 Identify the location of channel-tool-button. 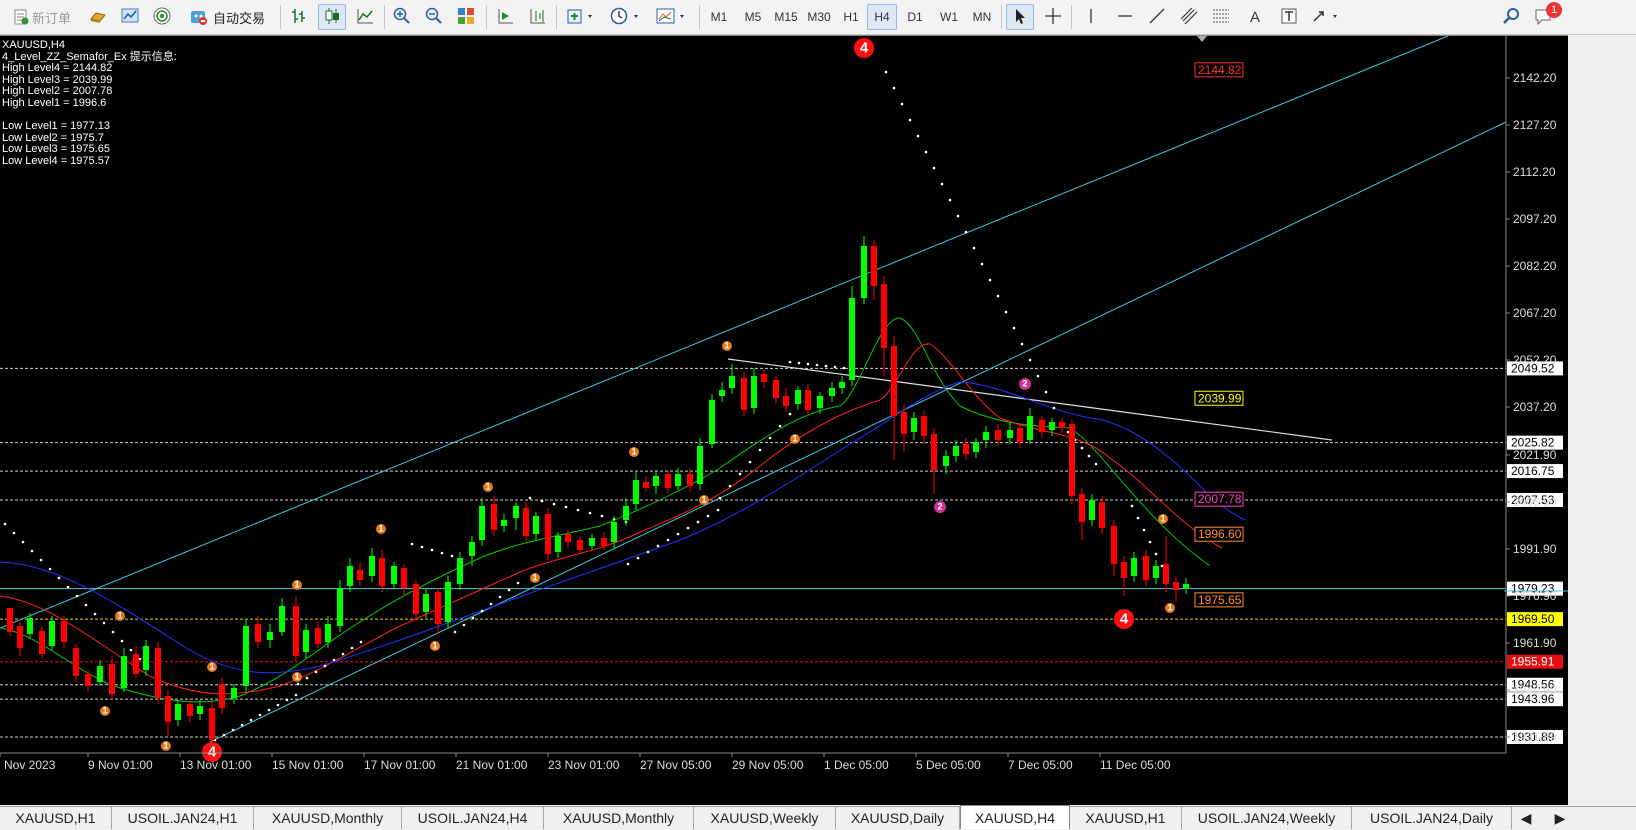
(1189, 17).